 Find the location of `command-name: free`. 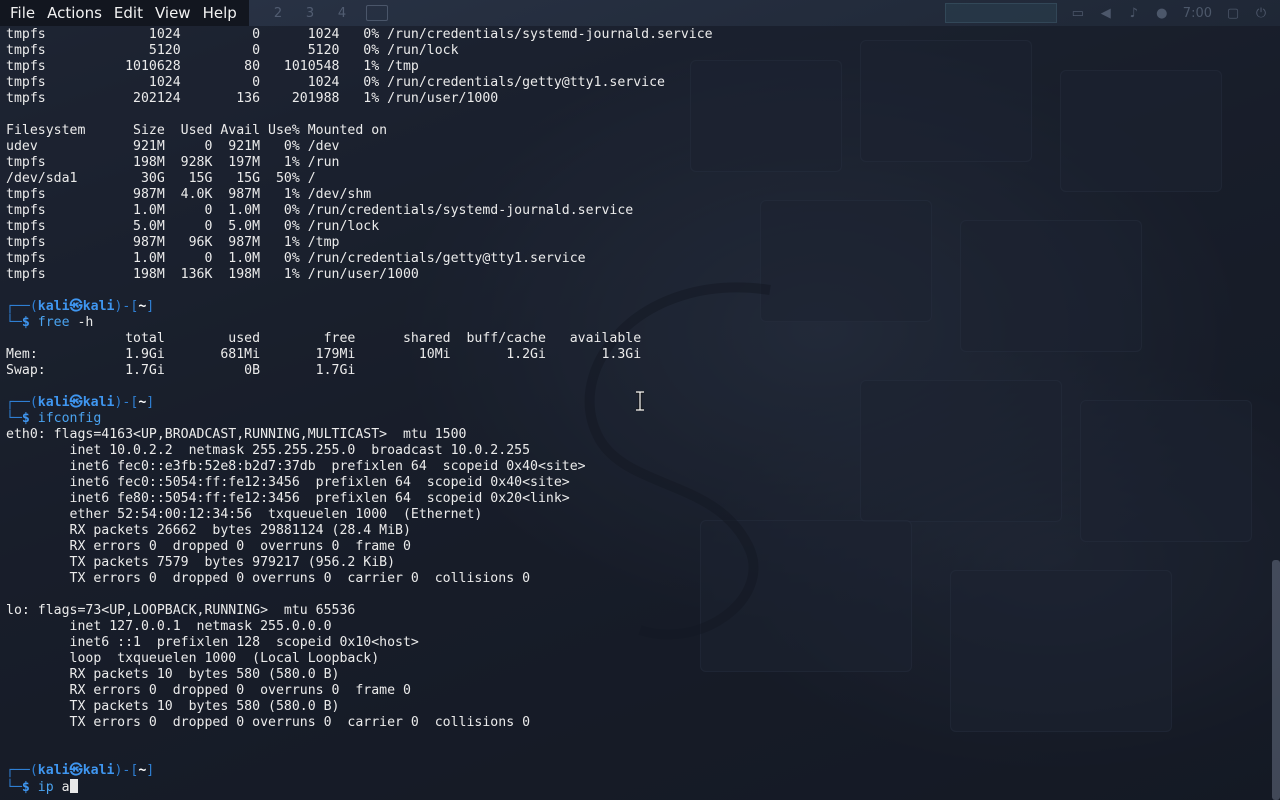

command-name: free is located at coordinates (53, 322).